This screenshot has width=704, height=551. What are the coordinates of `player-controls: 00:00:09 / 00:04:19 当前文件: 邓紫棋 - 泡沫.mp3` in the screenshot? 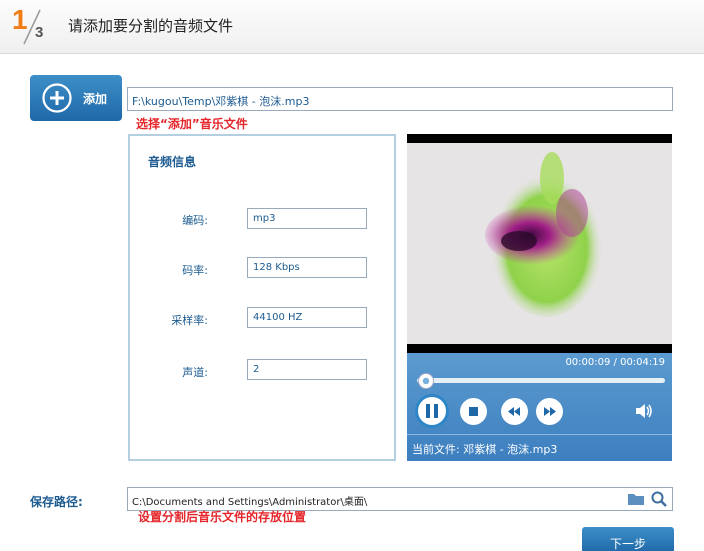 It's located at (539, 407).